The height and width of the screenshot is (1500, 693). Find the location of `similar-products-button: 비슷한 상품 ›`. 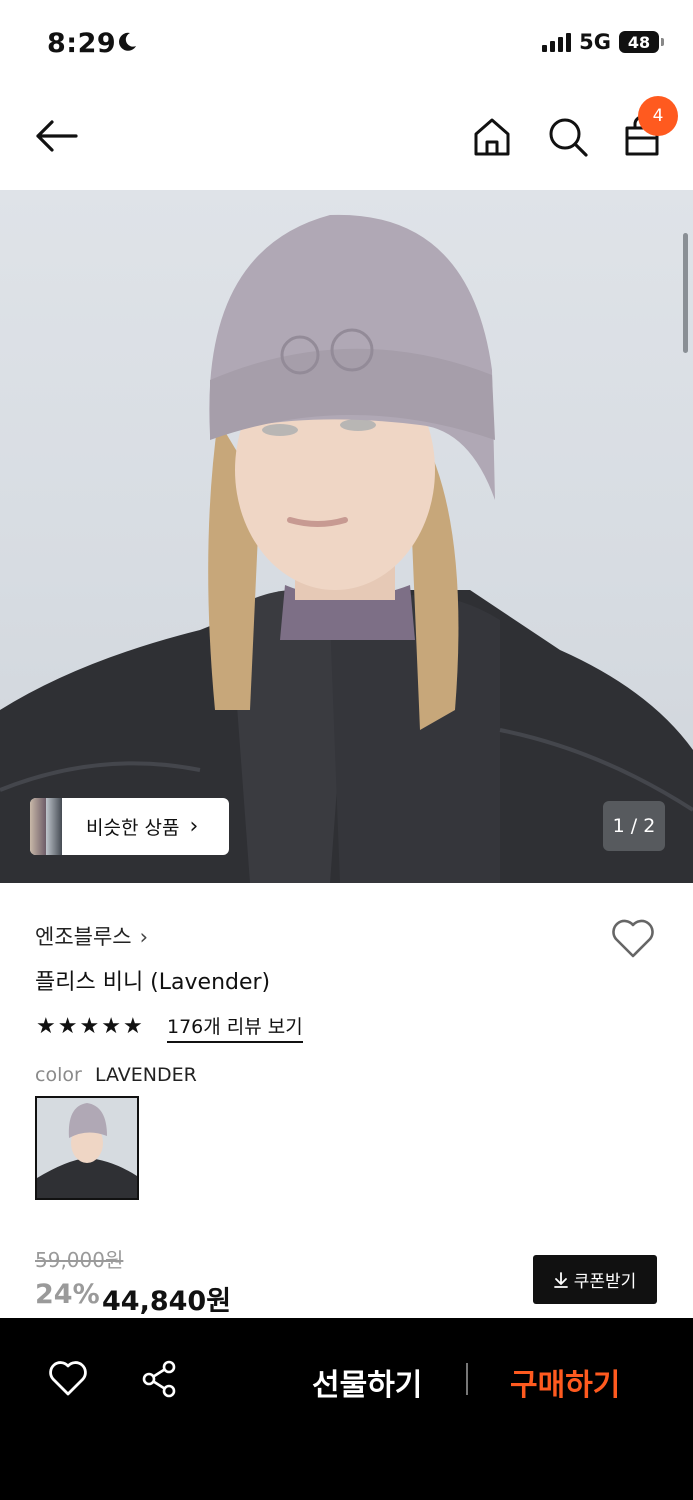

similar-products-button: 비슷한 상품 › is located at coordinates (129, 826).